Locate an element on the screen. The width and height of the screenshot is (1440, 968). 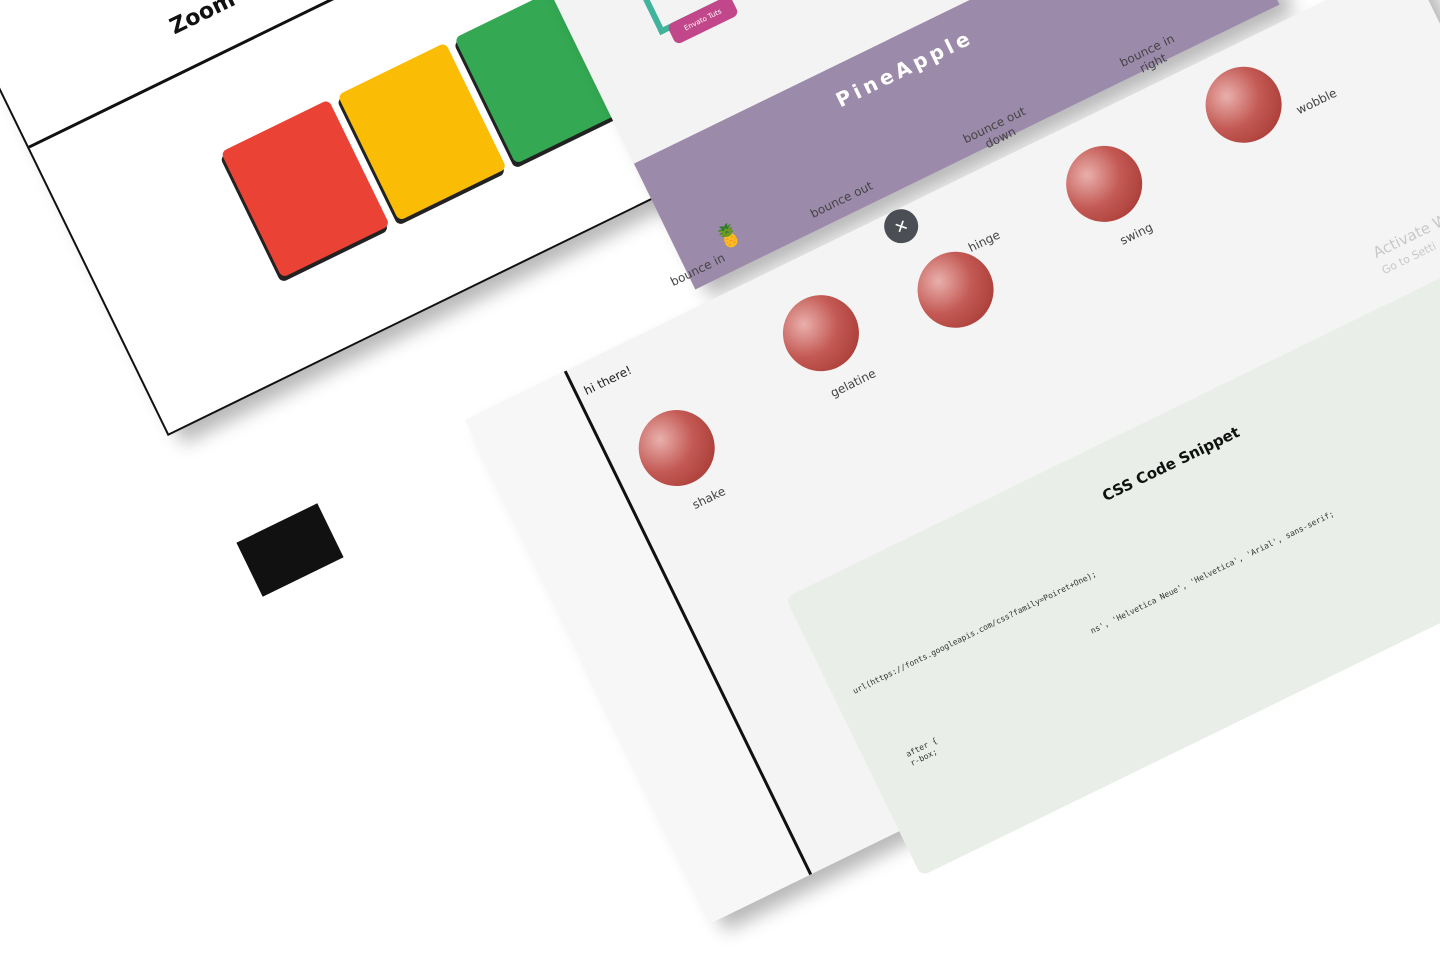
code-panel-title: CSS Code Snippet is located at coordinates (1171, 464).